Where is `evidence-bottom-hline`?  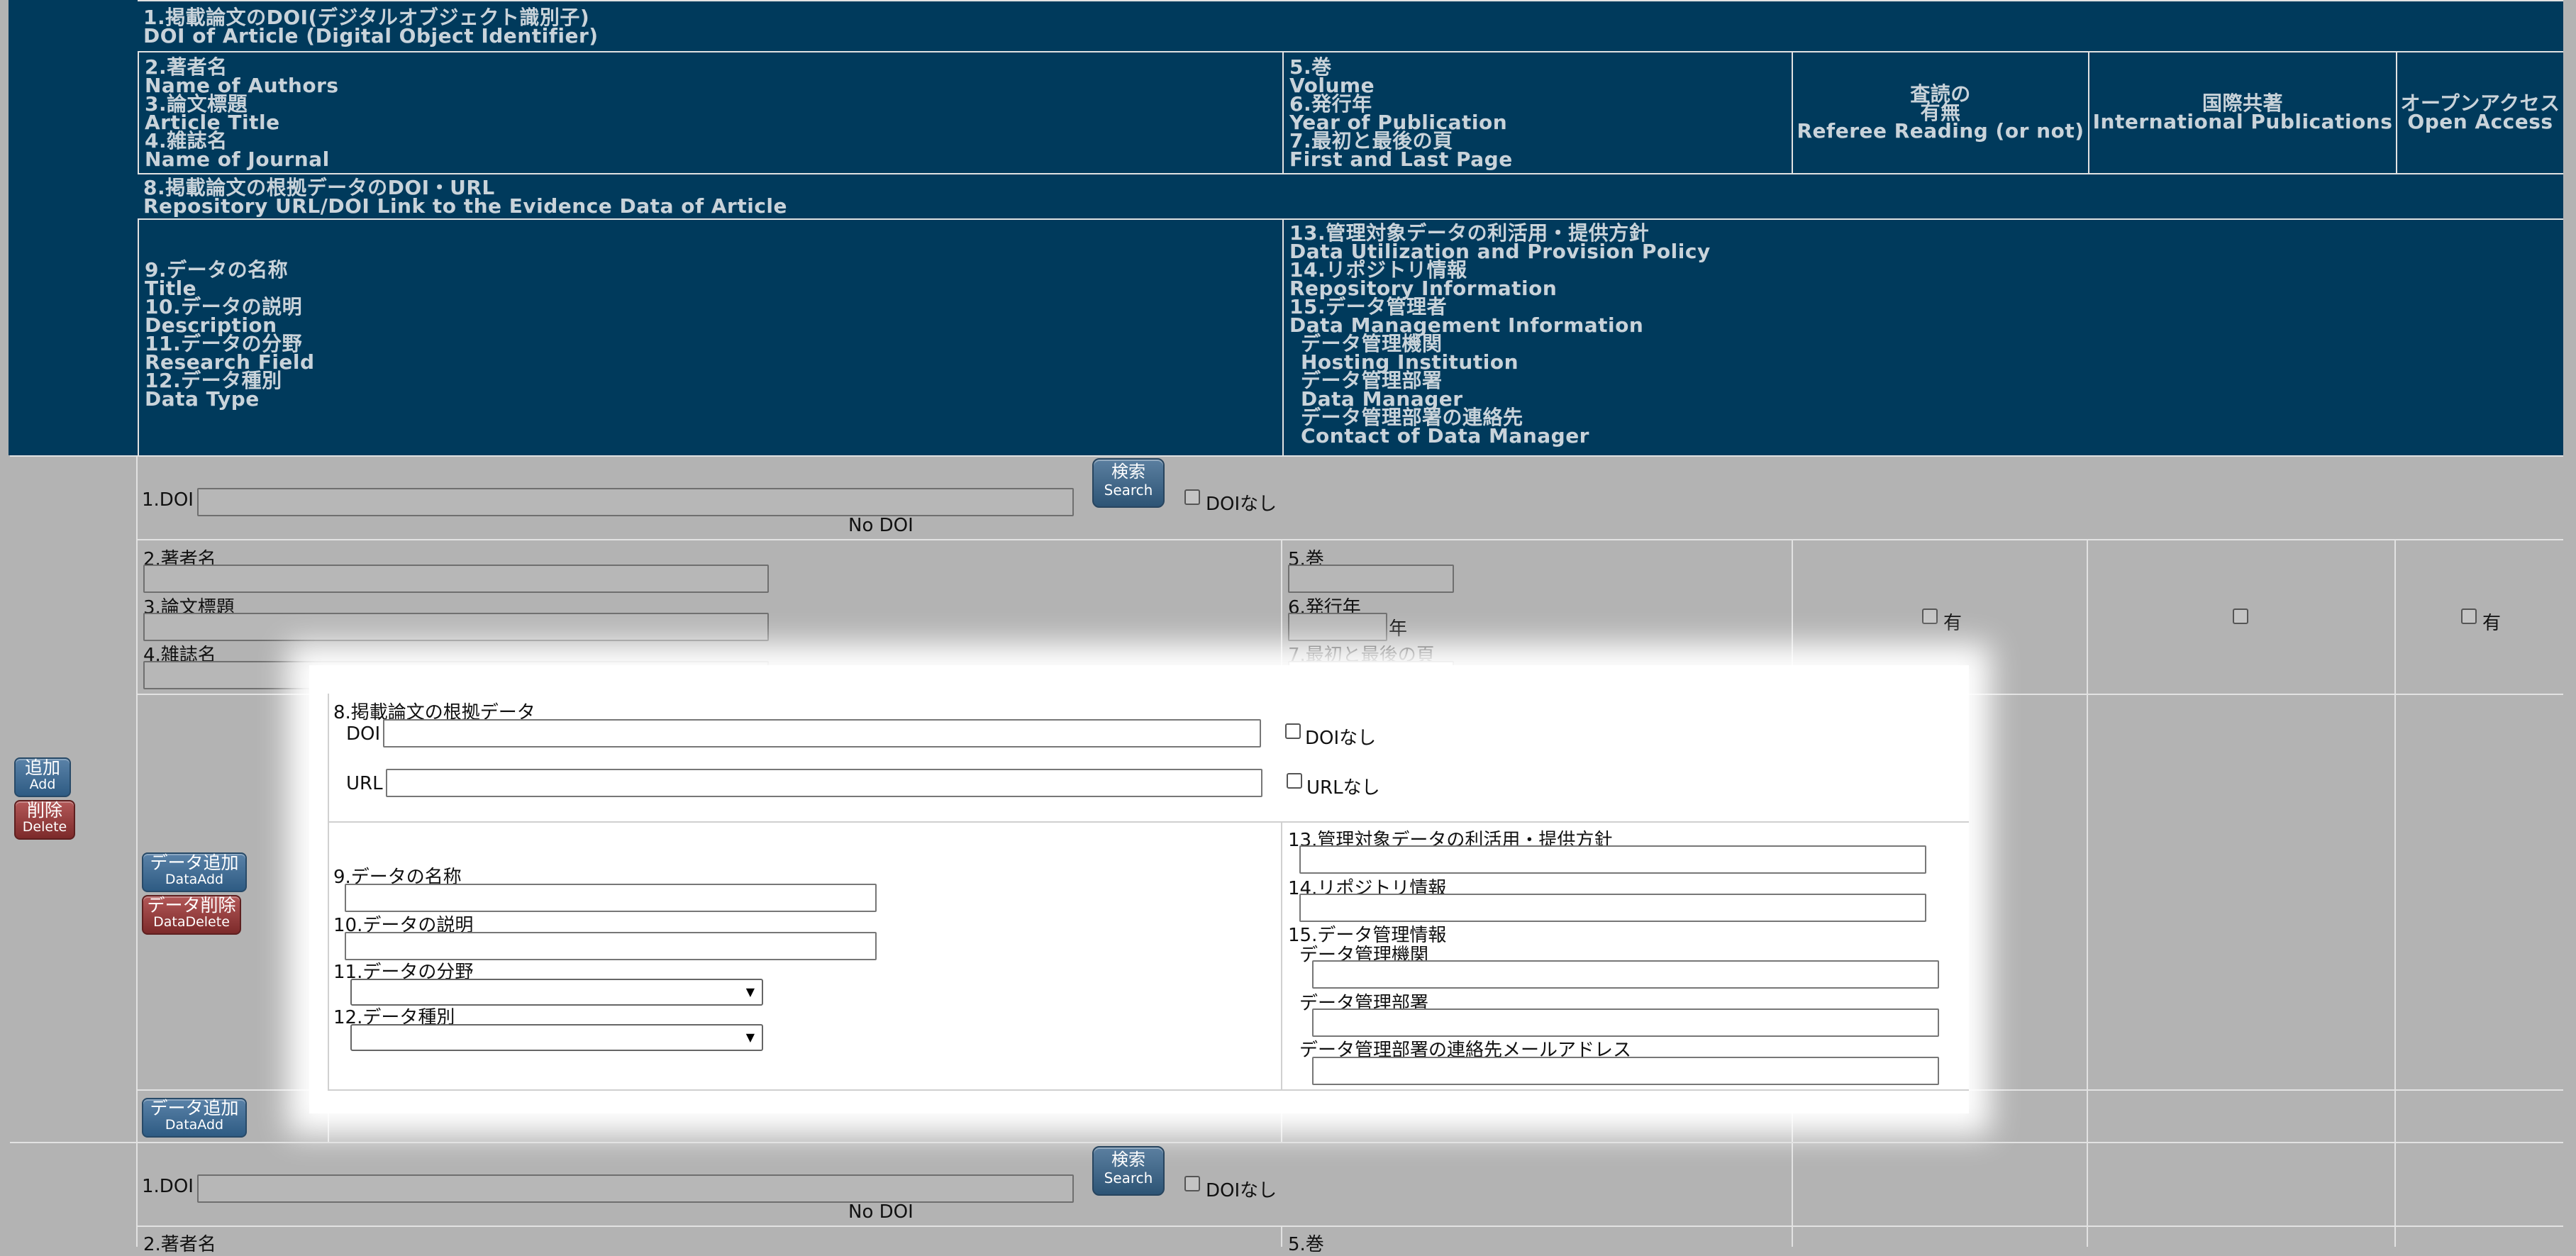 evidence-bottom-hline is located at coordinates (1149, 1090).